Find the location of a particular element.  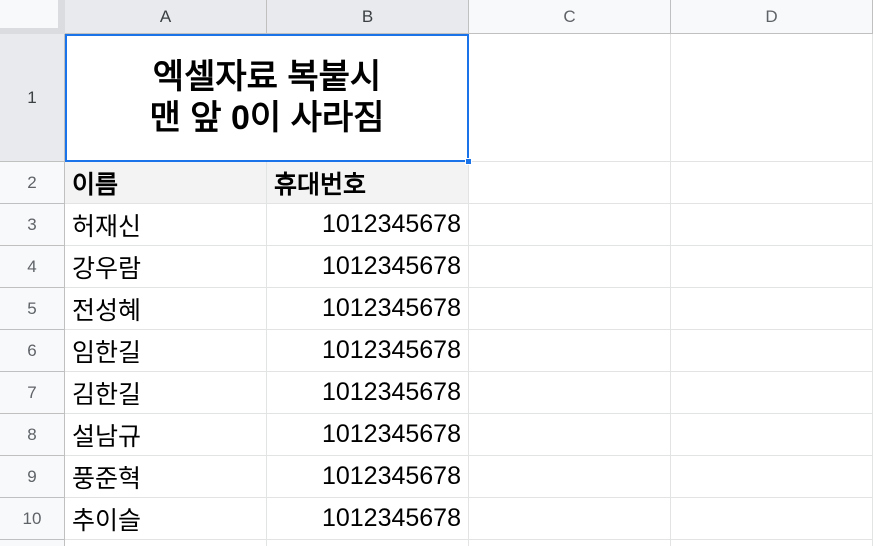

cell-c7 is located at coordinates (570, 393).